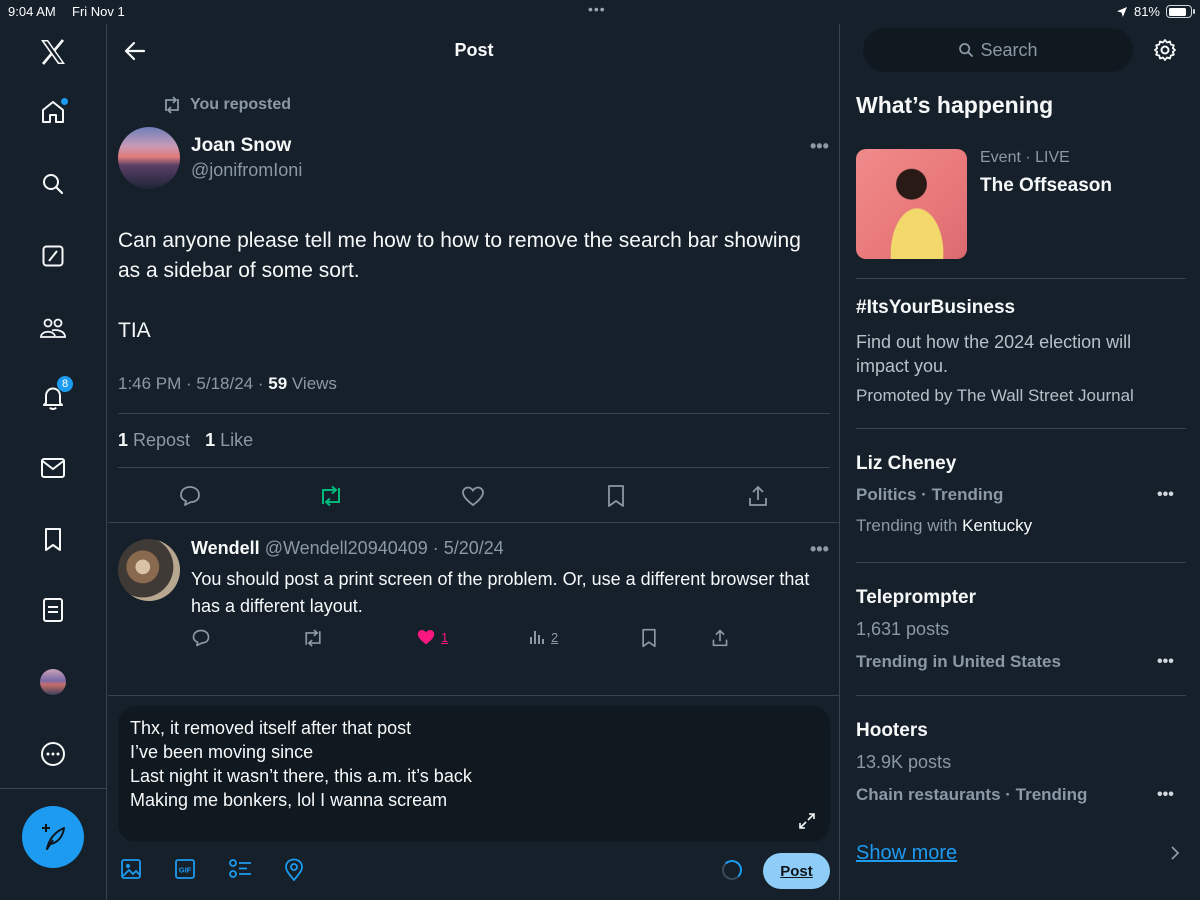  I want to click on post-timestamp: 1:46 PM · 5/18/24 · 59 Views, so click(227, 384).